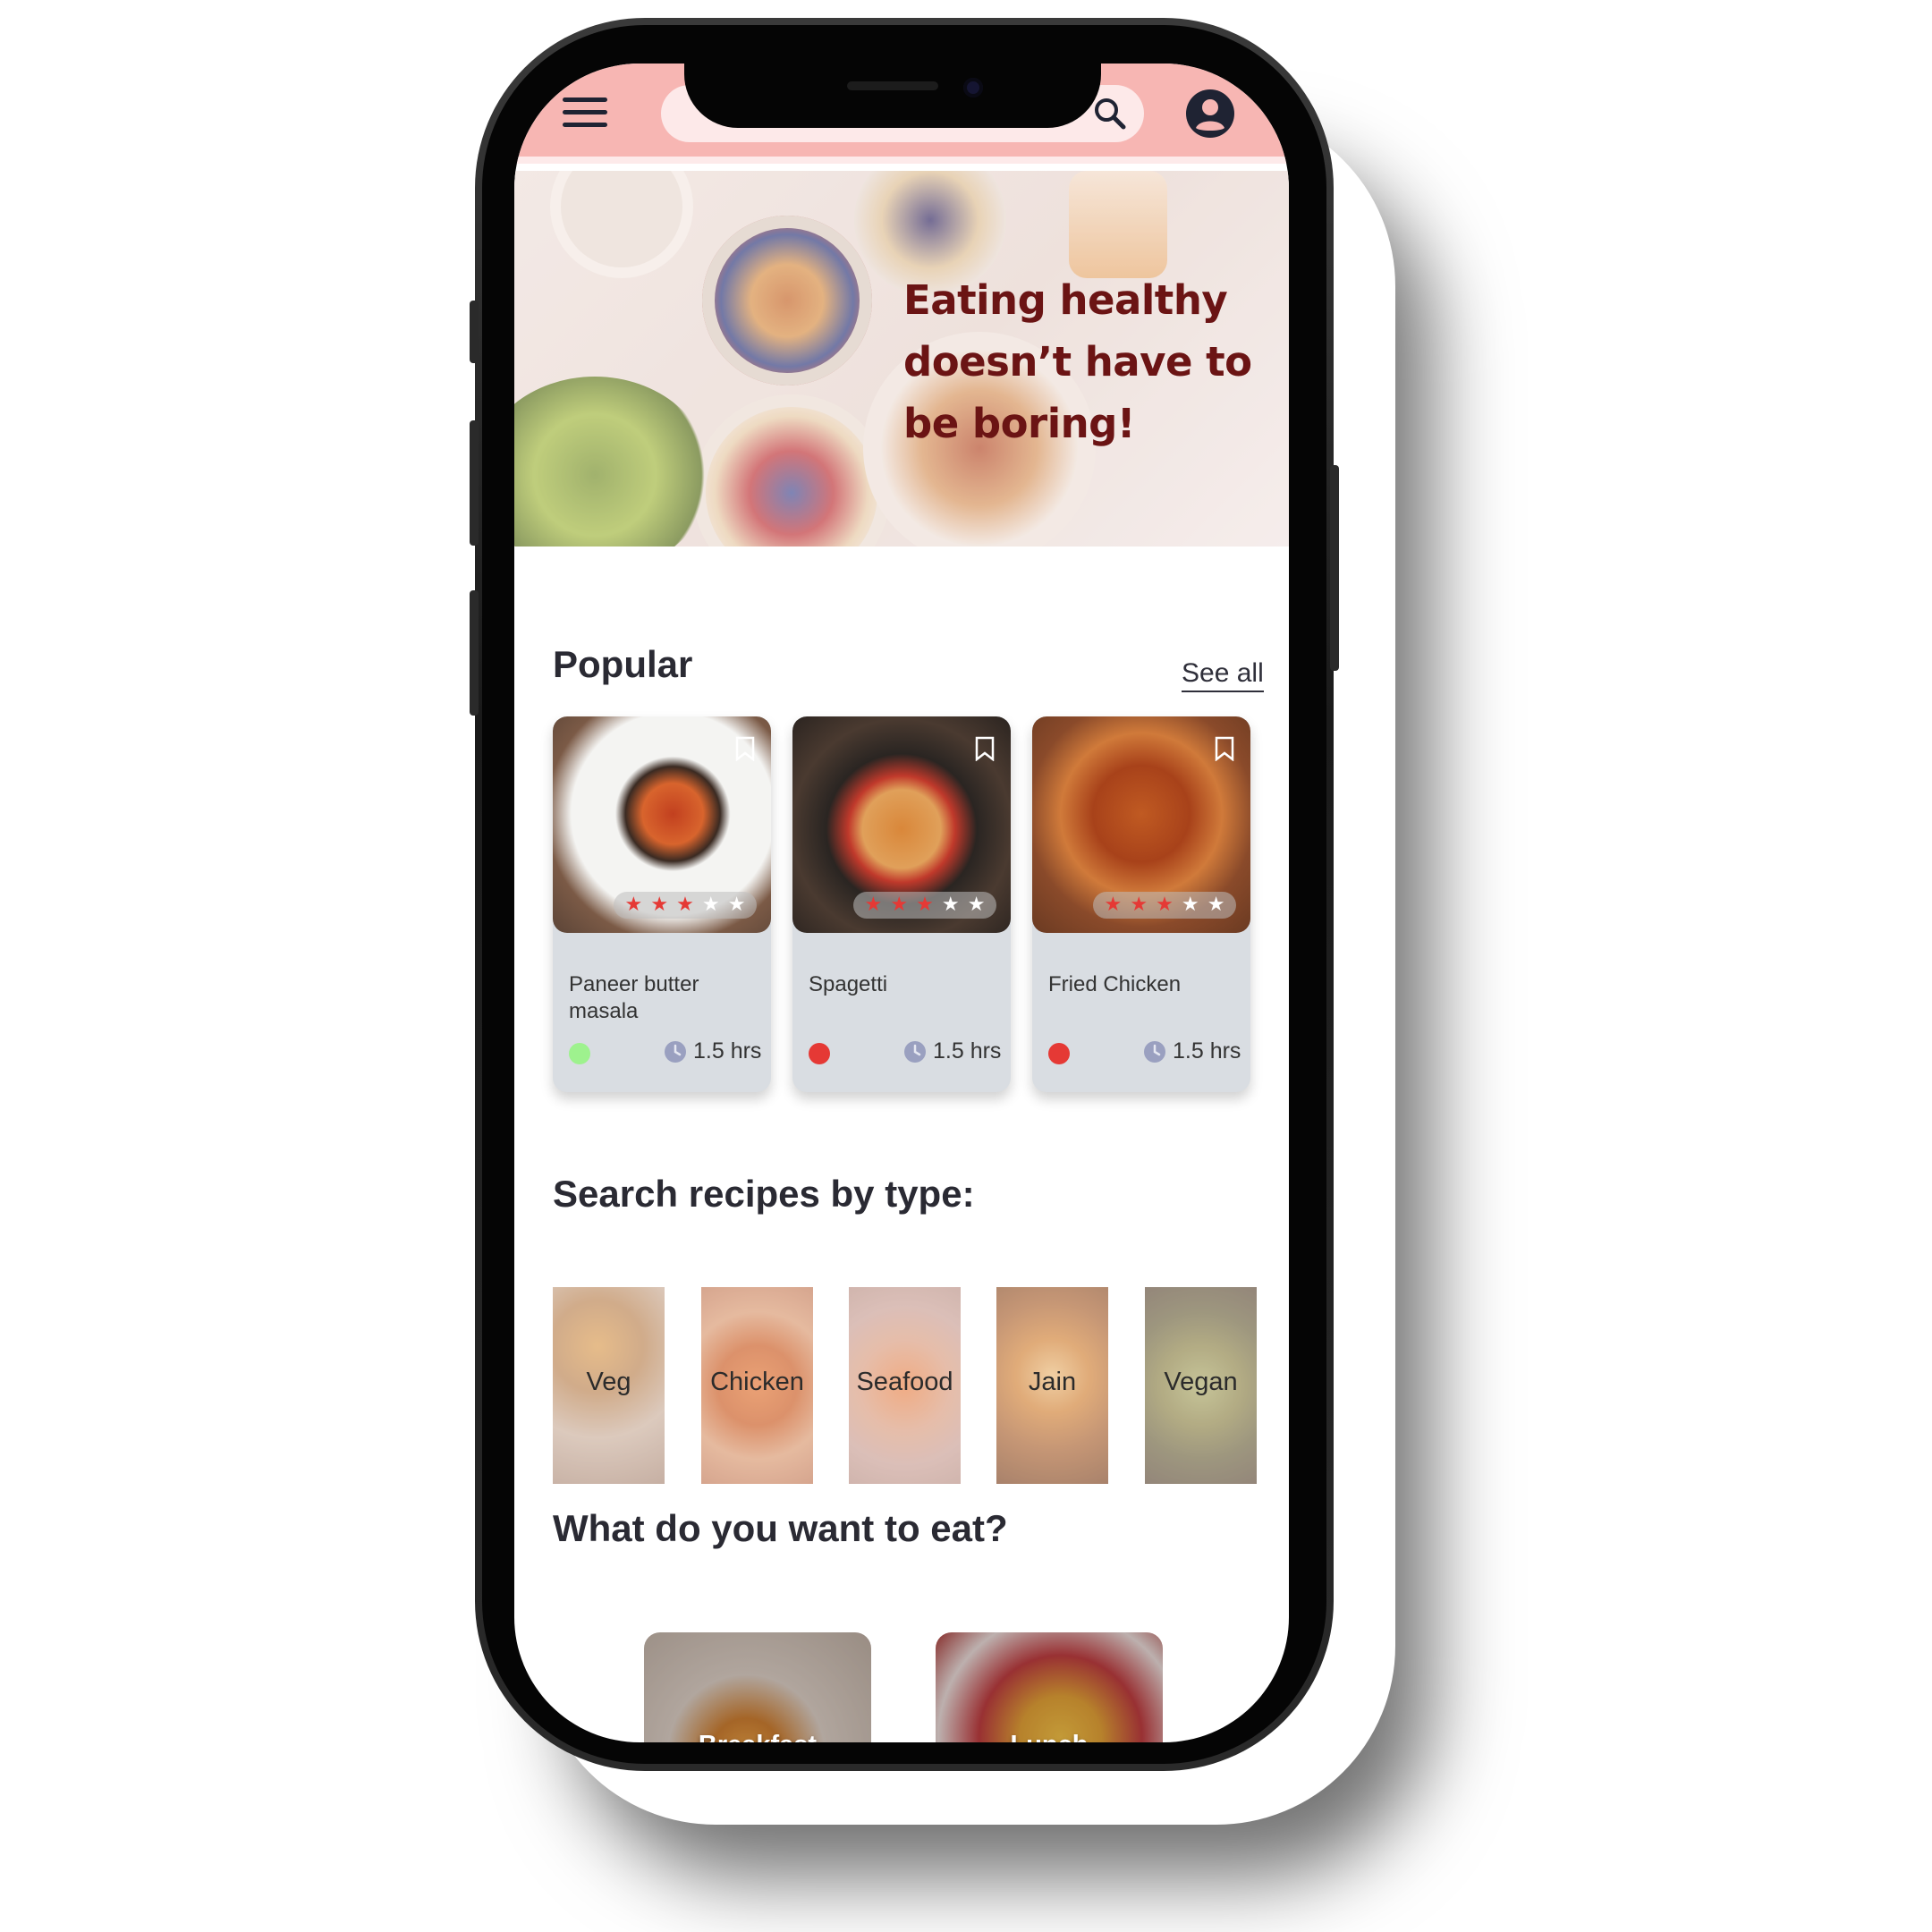 The height and width of the screenshot is (1932, 1932). I want to click on hero-tagline-line-1: Eating healthy, so click(1065, 300).